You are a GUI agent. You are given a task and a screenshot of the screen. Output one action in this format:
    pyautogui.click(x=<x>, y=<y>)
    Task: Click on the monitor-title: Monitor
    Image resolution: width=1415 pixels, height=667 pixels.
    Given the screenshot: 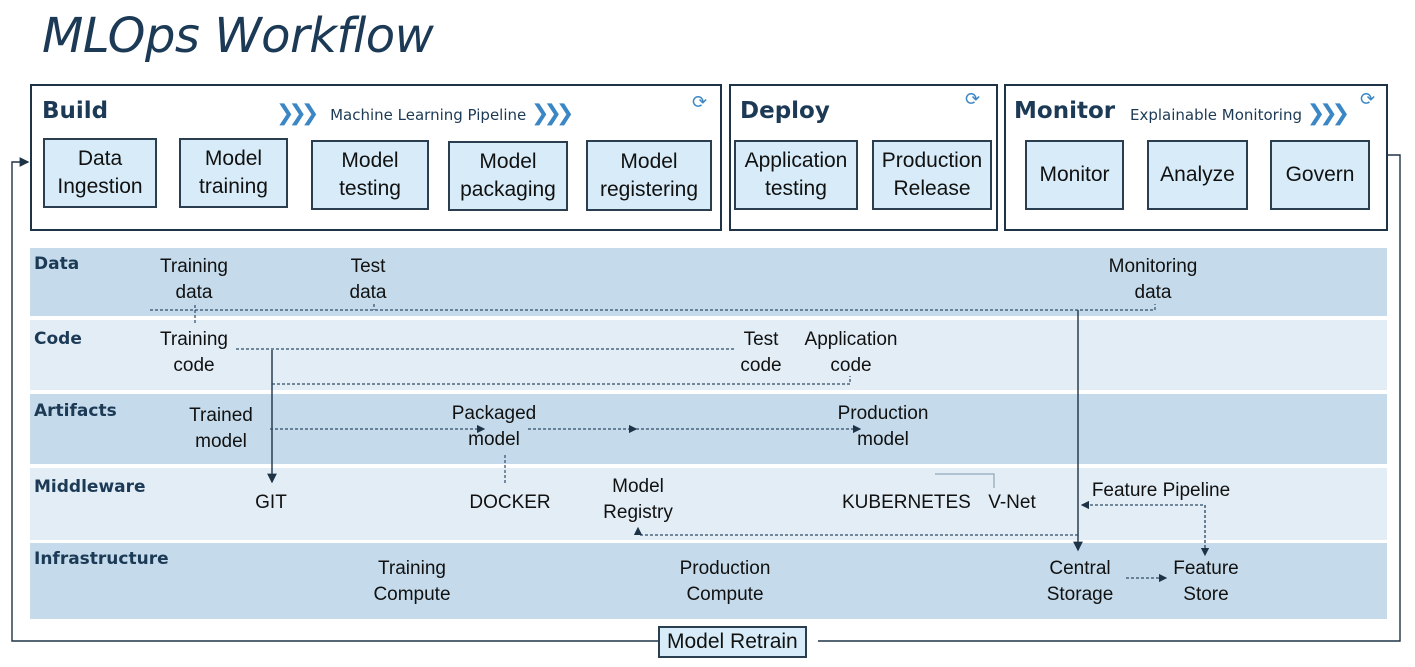 What is the action you would take?
    pyautogui.click(x=1065, y=111)
    